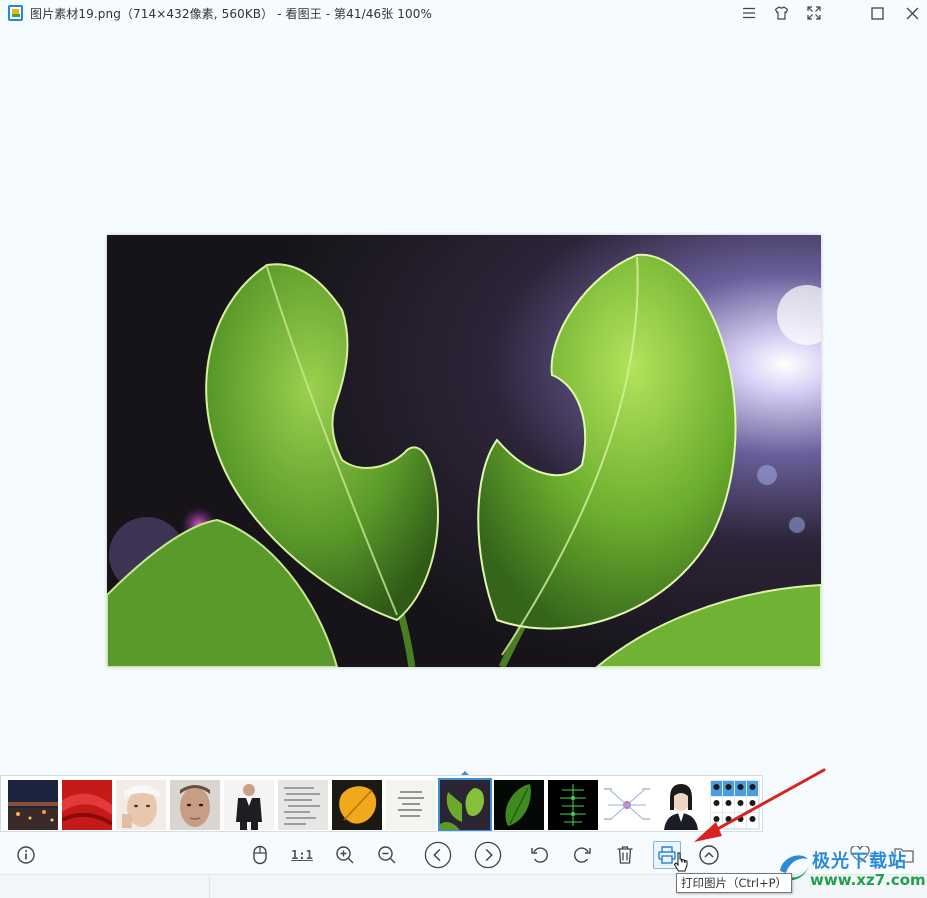  Describe the element at coordinates (345, 855) in the screenshot. I see `zoom-in-icon` at that location.